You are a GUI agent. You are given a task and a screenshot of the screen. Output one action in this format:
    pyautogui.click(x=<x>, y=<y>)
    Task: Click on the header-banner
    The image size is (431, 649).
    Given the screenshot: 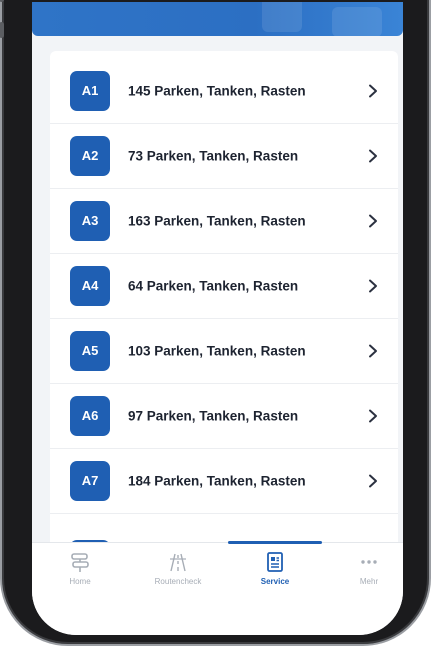 What is the action you would take?
    pyautogui.click(x=217, y=19)
    